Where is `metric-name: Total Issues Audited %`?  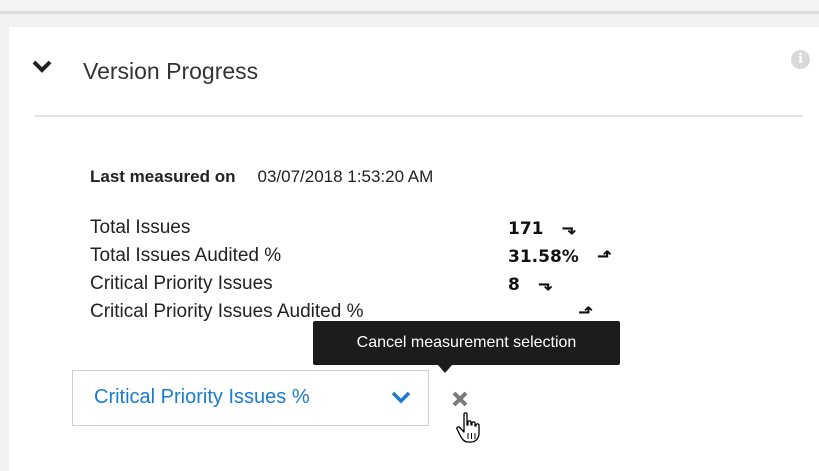 metric-name: Total Issues Audited % is located at coordinates (186, 255).